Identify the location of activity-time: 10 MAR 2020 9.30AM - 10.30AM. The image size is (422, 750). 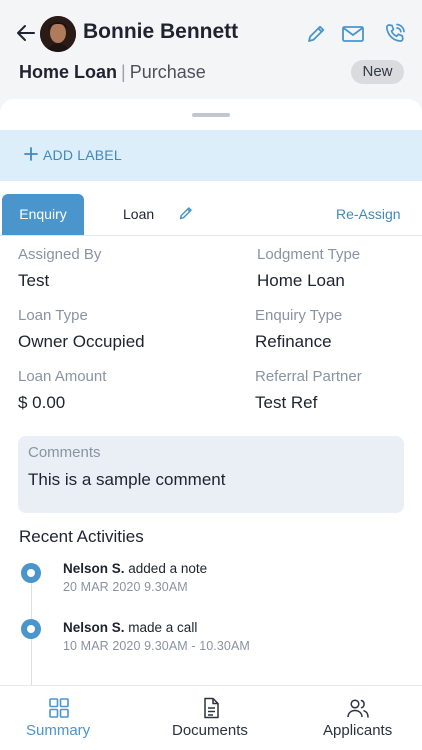
(156, 646).